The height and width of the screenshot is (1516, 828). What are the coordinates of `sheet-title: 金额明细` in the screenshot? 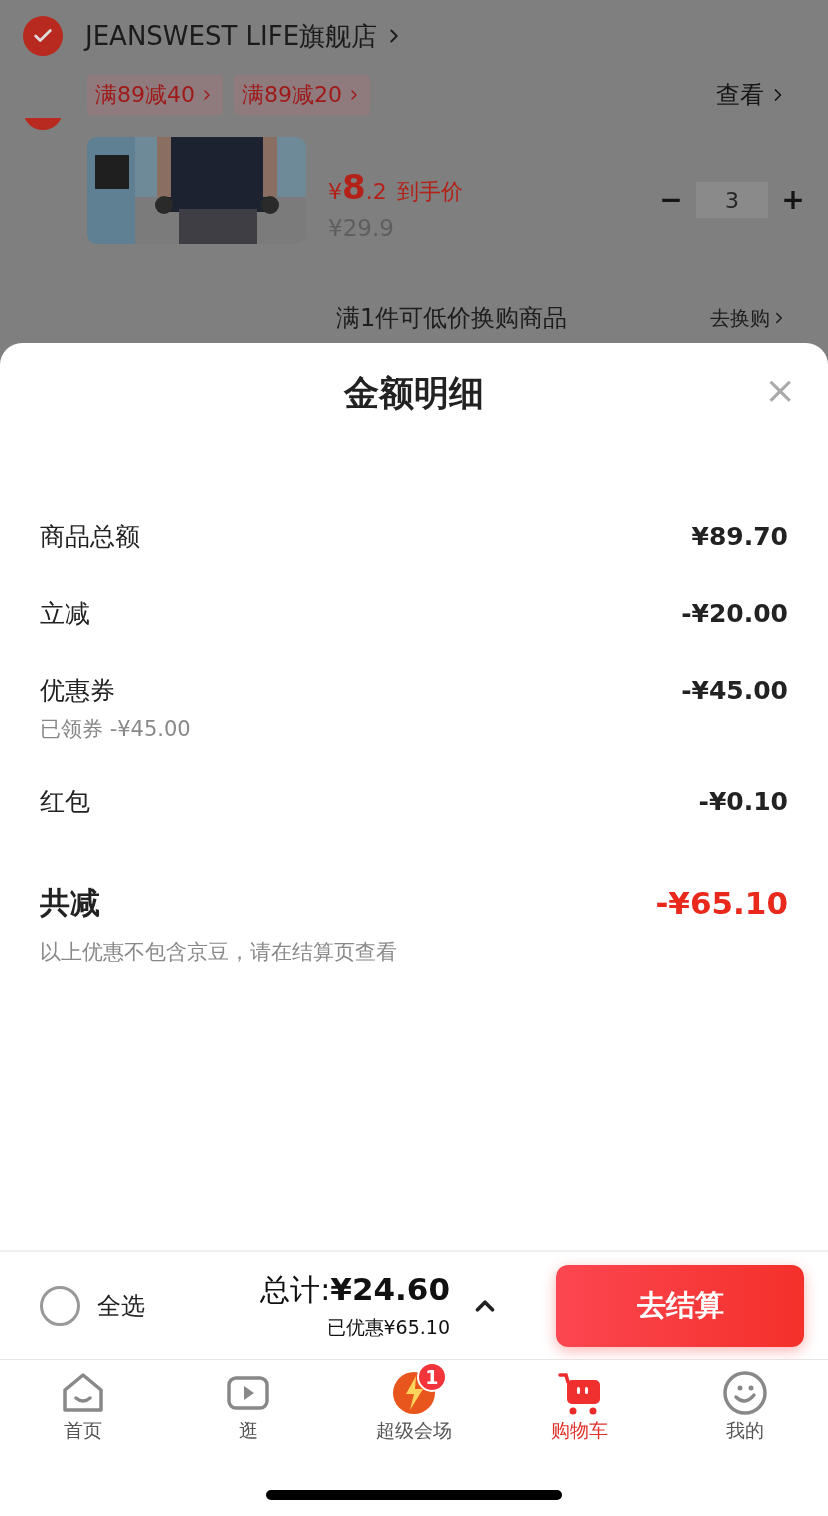 It's located at (414, 393).